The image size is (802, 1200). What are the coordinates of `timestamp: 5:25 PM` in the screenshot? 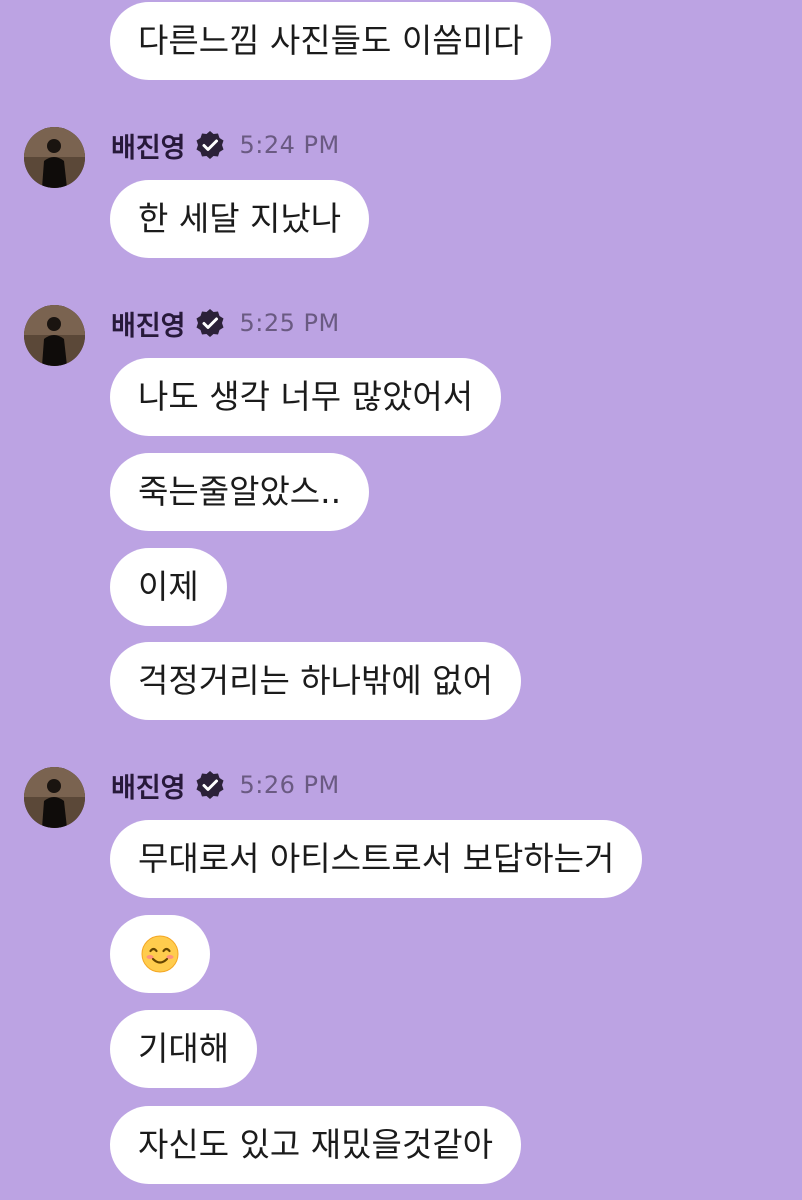 It's located at (289, 323).